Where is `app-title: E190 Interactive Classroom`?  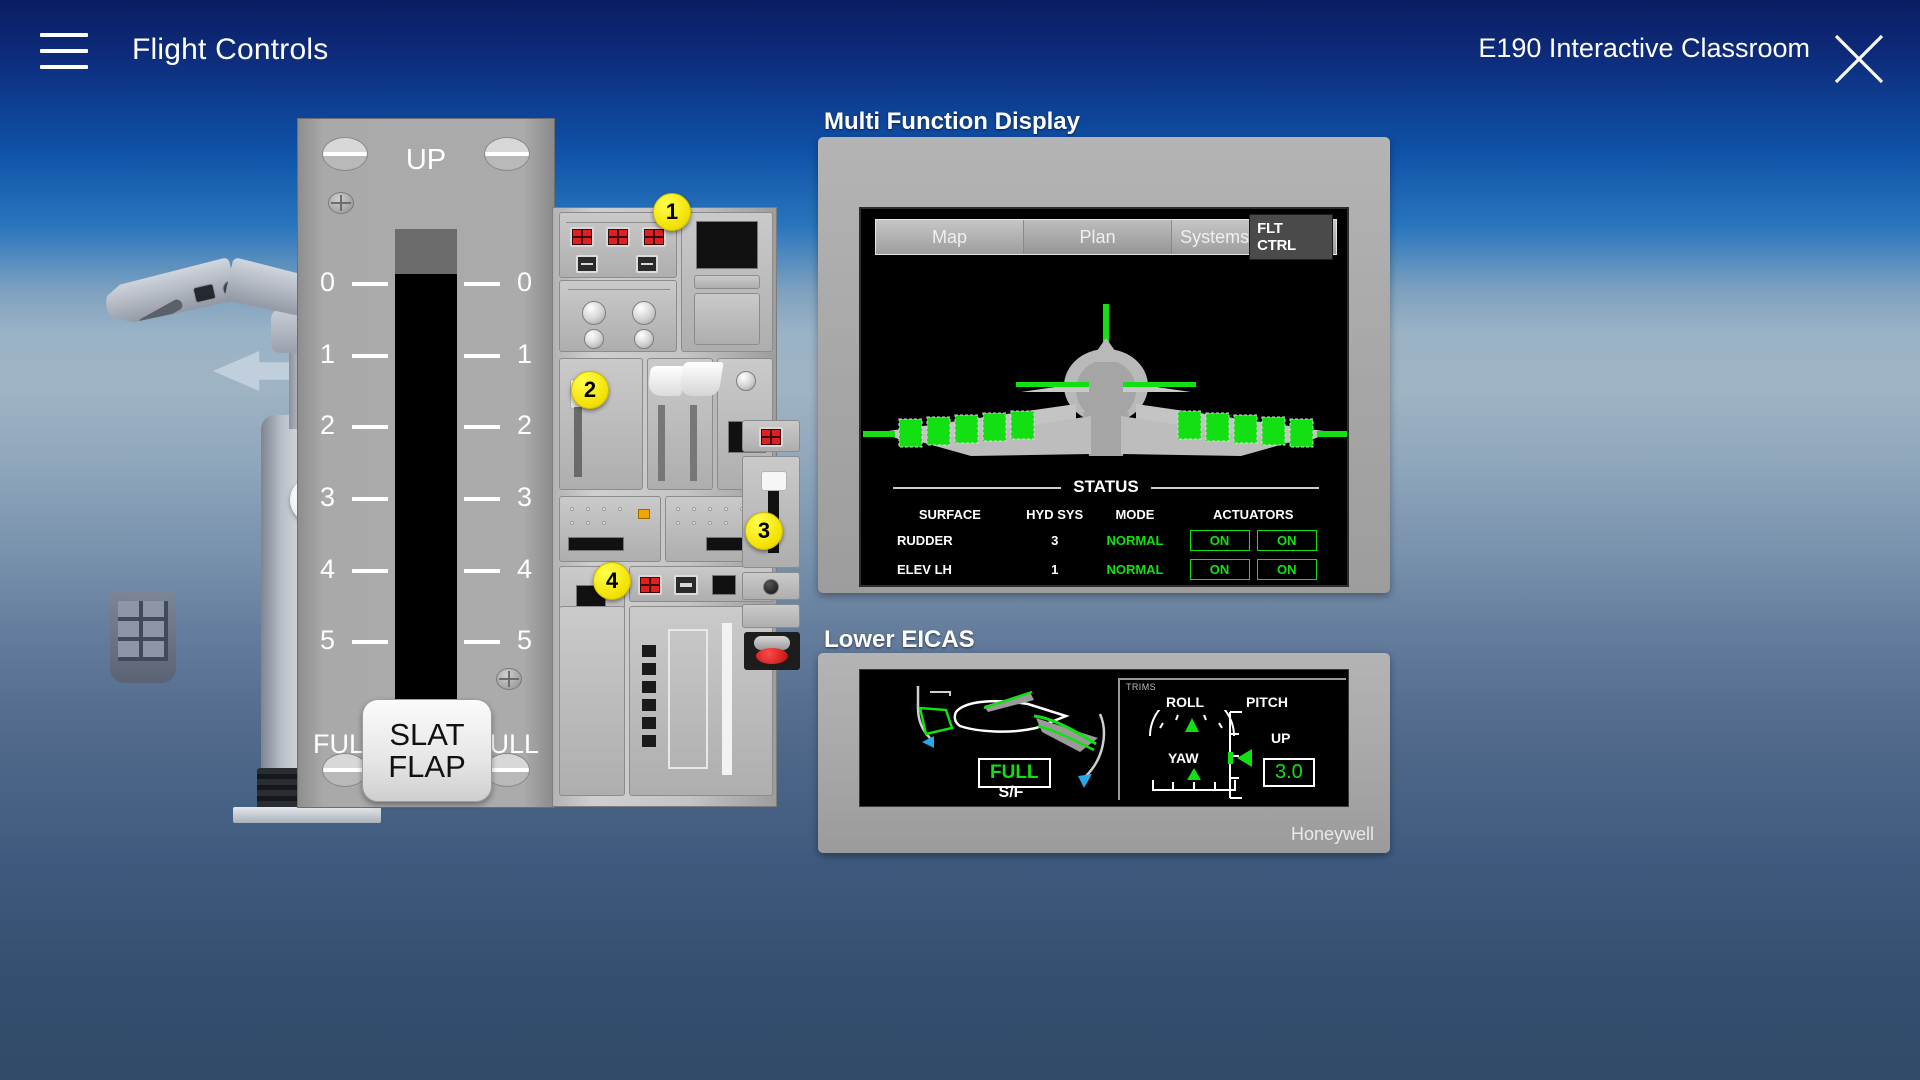
app-title: E190 Interactive Classroom is located at coordinates (1644, 48).